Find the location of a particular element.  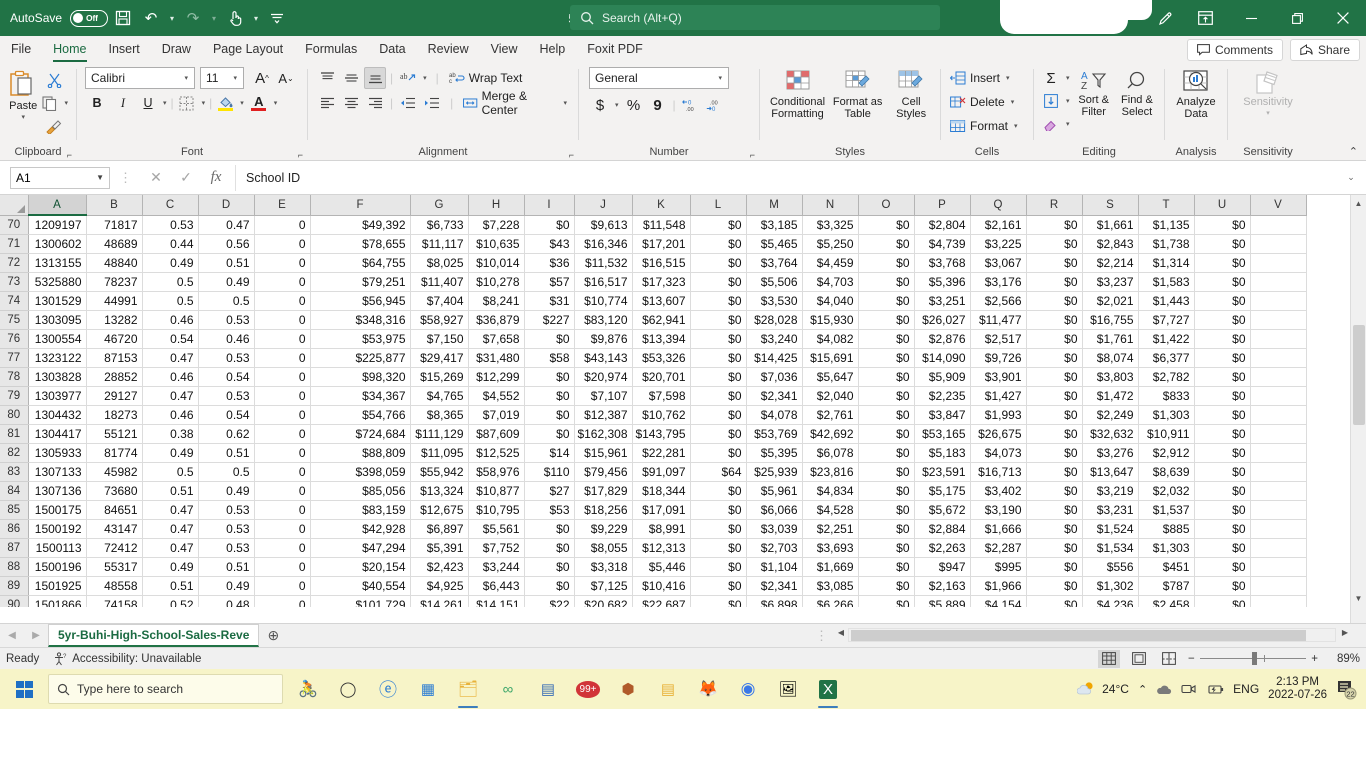

normal-view-icon is located at coordinates (1109, 658).